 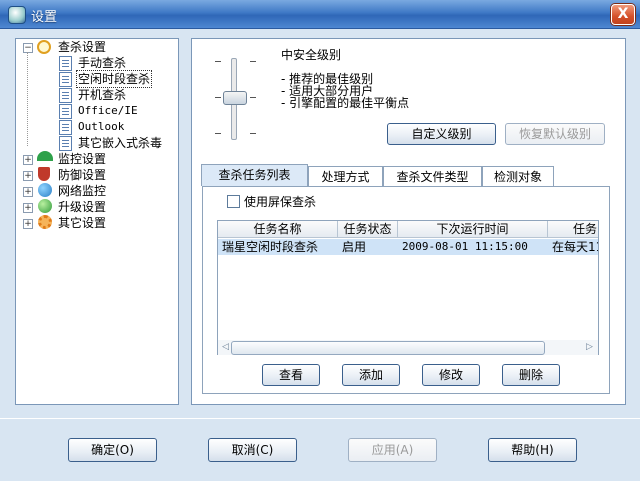 What do you see at coordinates (532, 450) in the screenshot?
I see `help-button: 帮助(H)` at bounding box center [532, 450].